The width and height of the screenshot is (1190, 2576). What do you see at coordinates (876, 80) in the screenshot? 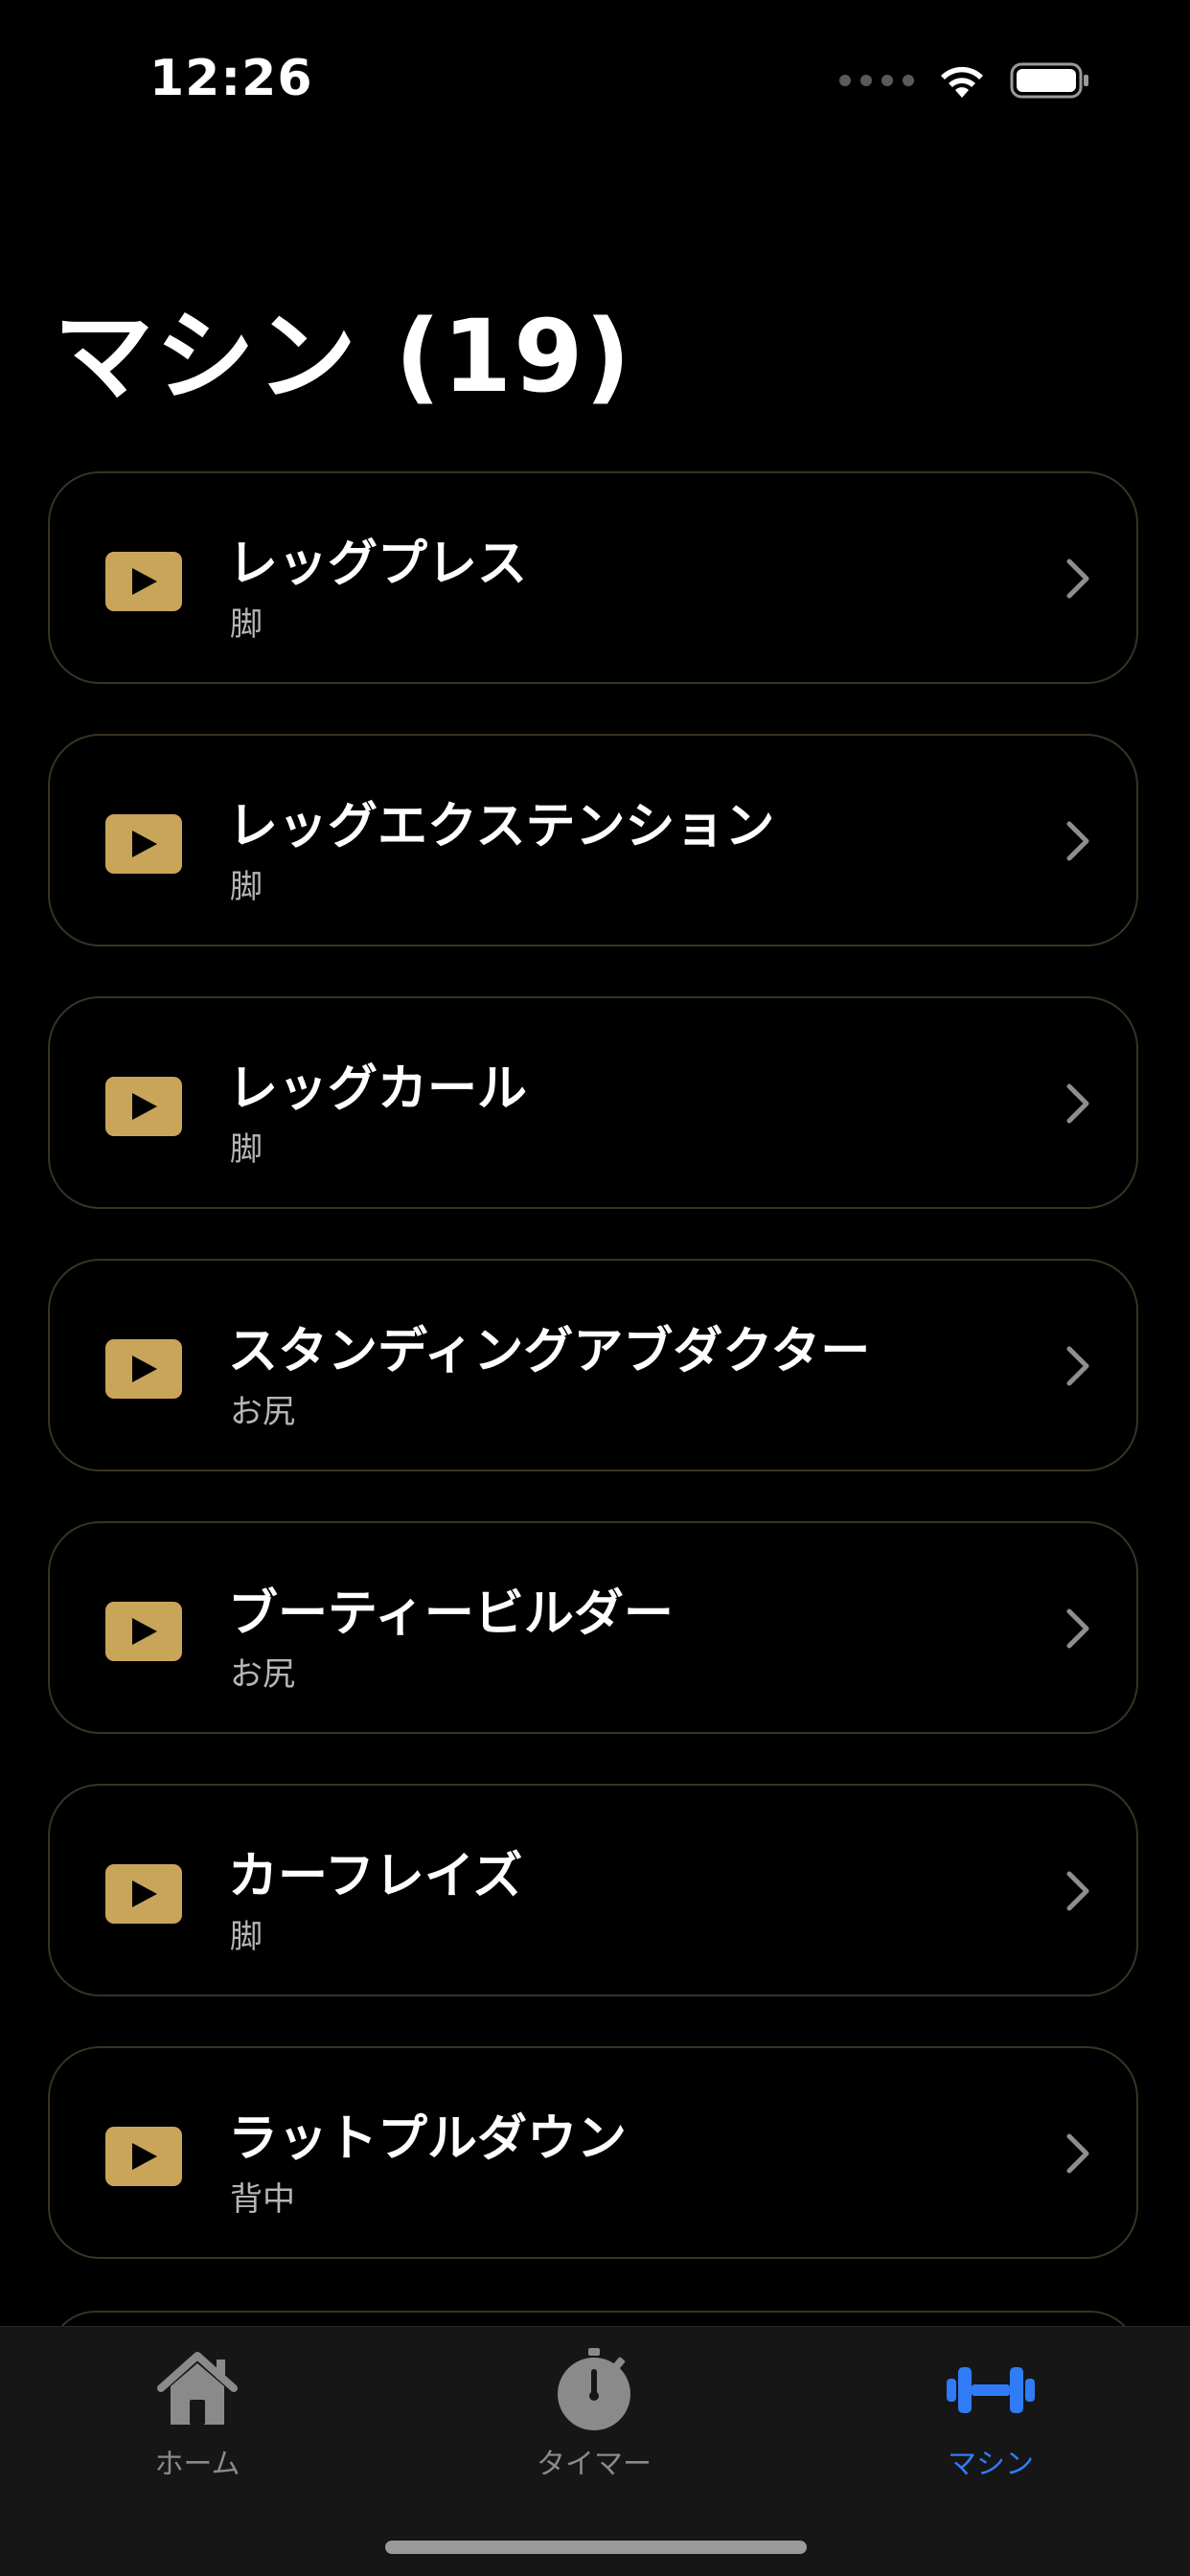
I see `cellular-signal-icon` at bounding box center [876, 80].